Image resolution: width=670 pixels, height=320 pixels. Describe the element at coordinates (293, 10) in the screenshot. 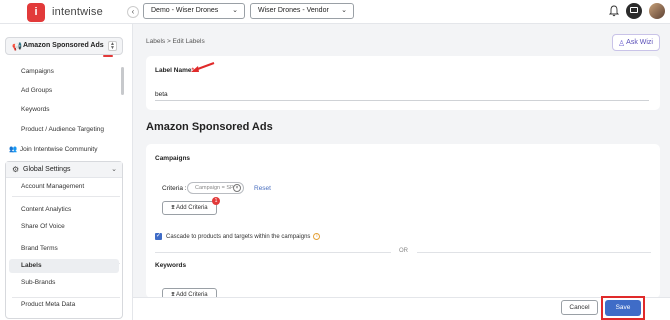

I see `account-select-value: Wiser Drones - Vendor` at that location.